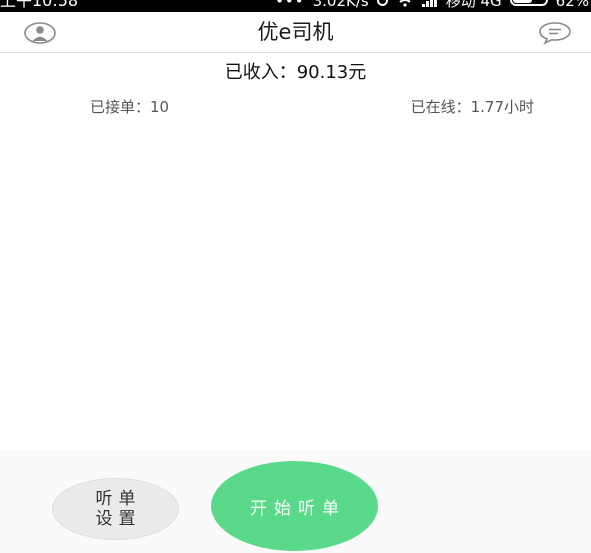 This screenshot has height=553, width=591. Describe the element at coordinates (555, 33) in the screenshot. I see `message-button` at that location.